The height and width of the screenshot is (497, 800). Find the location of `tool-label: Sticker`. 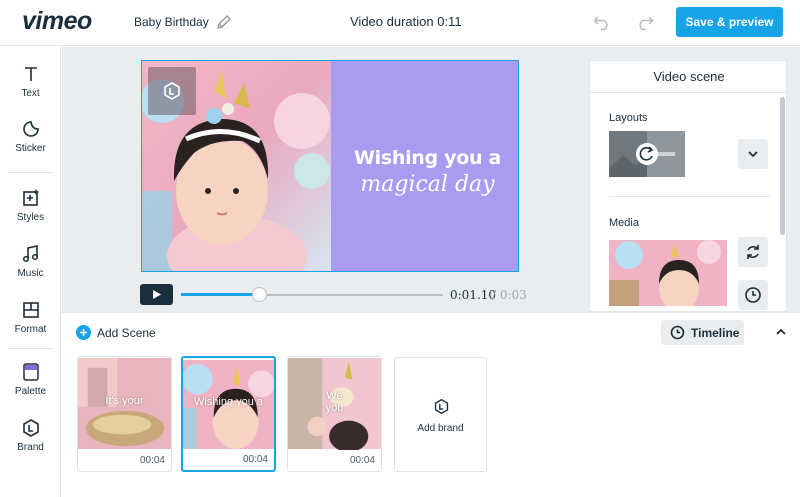

tool-label: Sticker is located at coordinates (30, 148).